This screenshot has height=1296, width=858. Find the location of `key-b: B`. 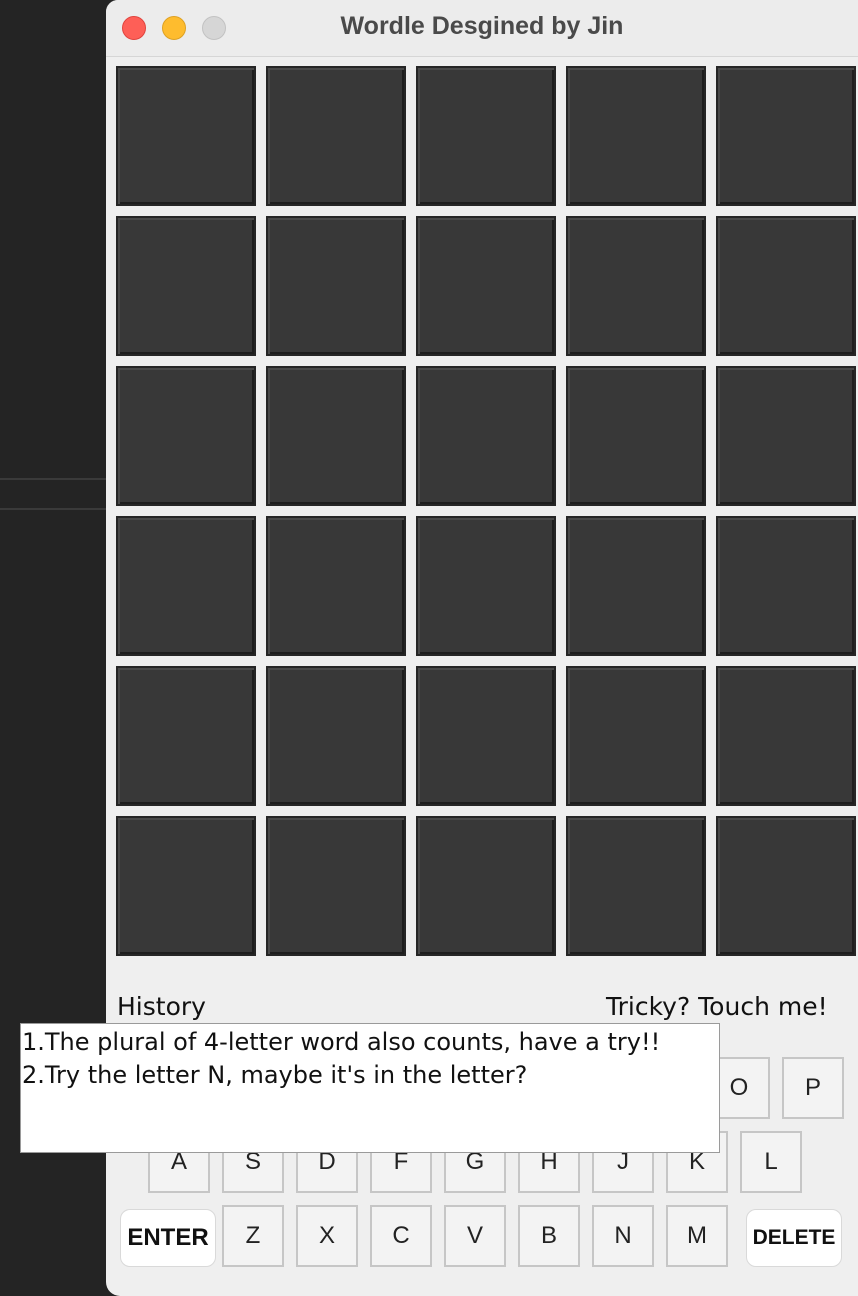

key-b: B is located at coordinates (549, 1236).